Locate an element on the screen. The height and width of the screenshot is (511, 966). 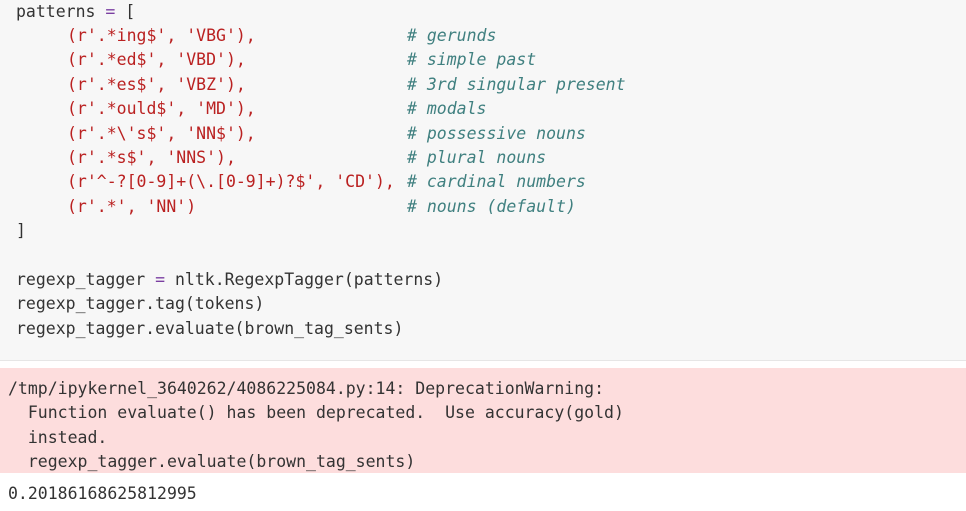
code-line-evaluate: regexp_tagger.evaluate(brown_tag_sents) is located at coordinates (210, 328).